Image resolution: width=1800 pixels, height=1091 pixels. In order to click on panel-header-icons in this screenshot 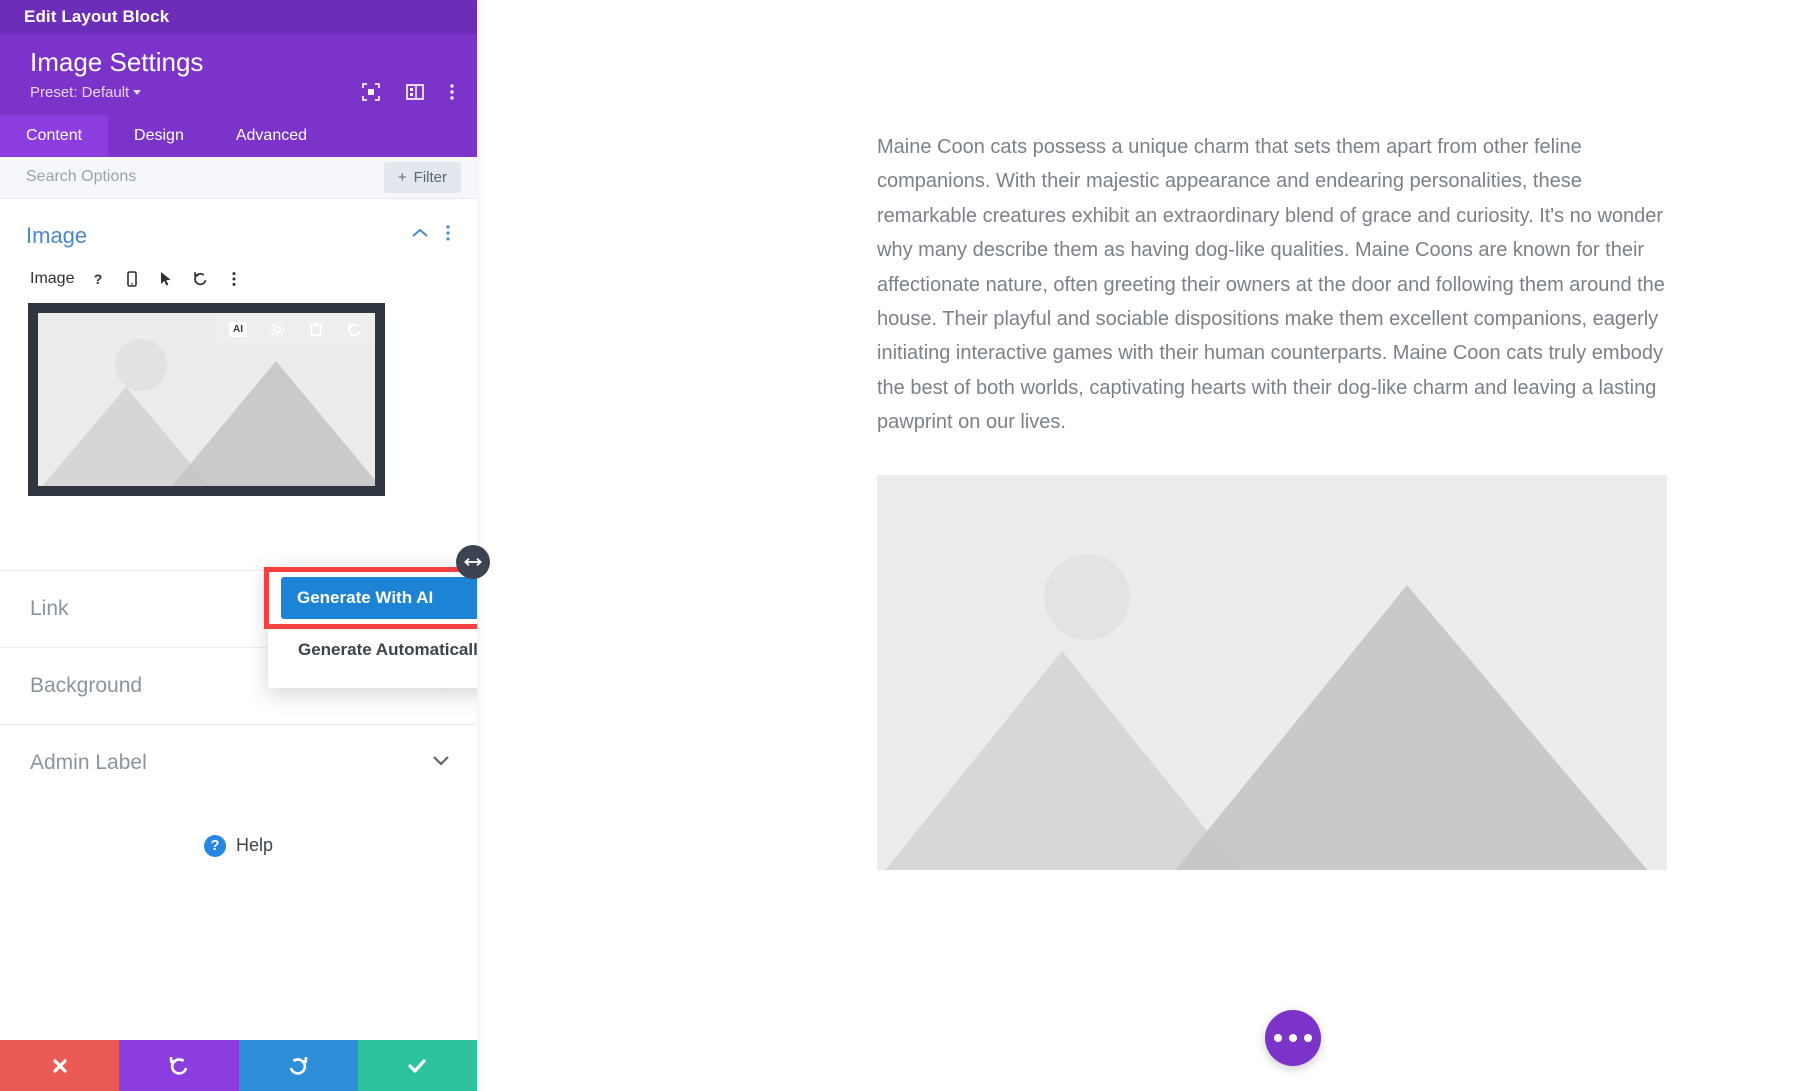, I will do `click(408, 94)`.